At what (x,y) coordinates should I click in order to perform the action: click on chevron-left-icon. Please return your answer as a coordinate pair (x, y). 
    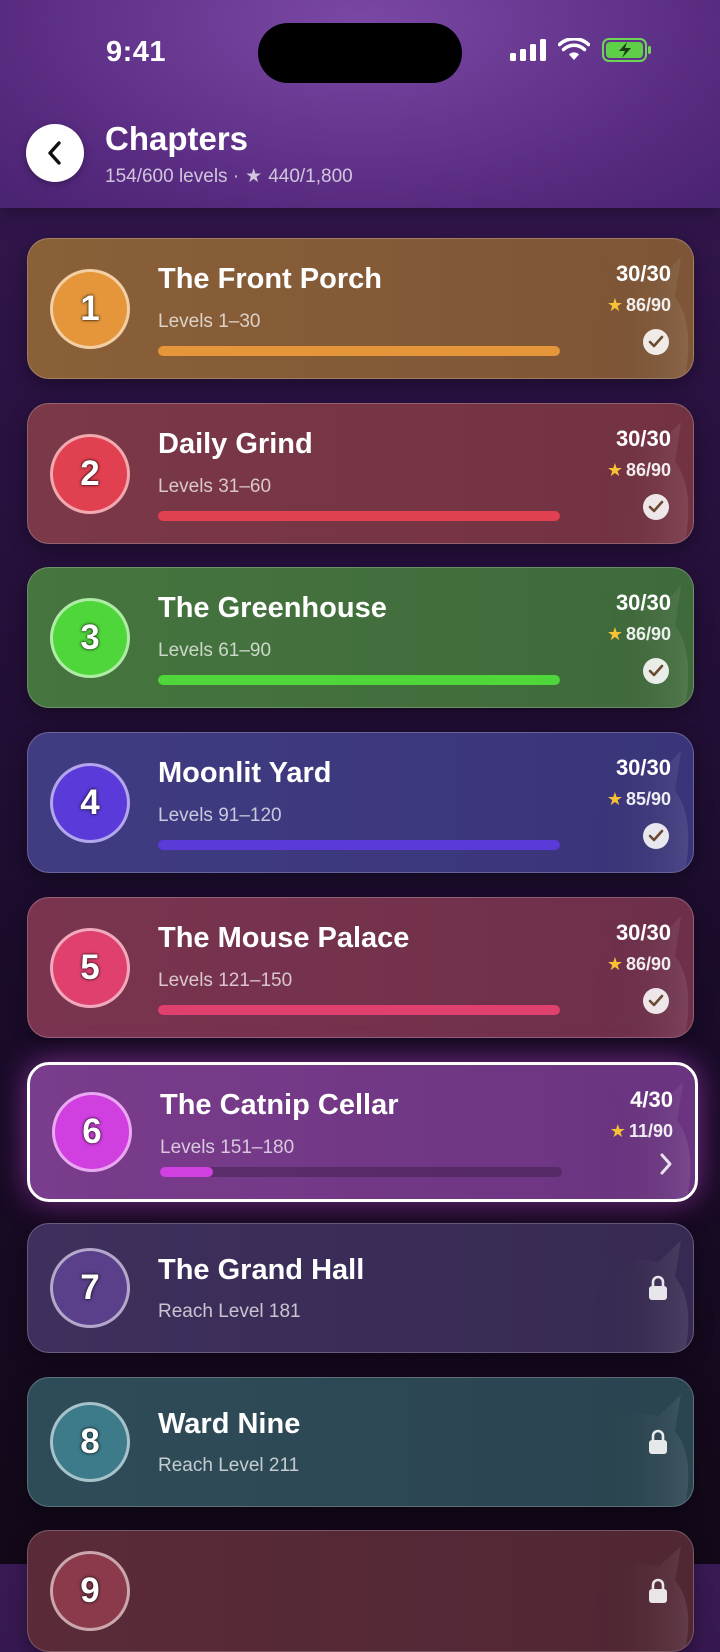
    Looking at the image, I should click on (54, 153).